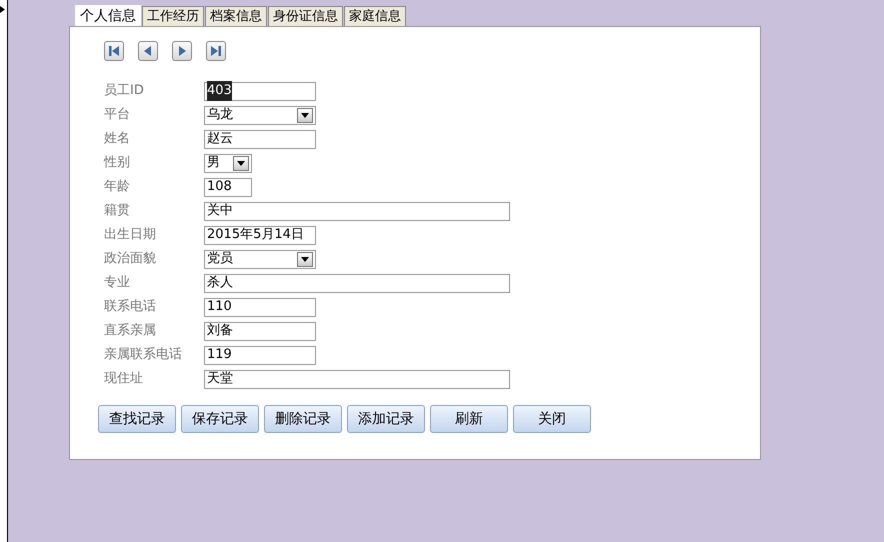 This screenshot has height=542, width=884. Describe the element at coordinates (357, 283) in the screenshot. I see `input-field: 杀人` at that location.